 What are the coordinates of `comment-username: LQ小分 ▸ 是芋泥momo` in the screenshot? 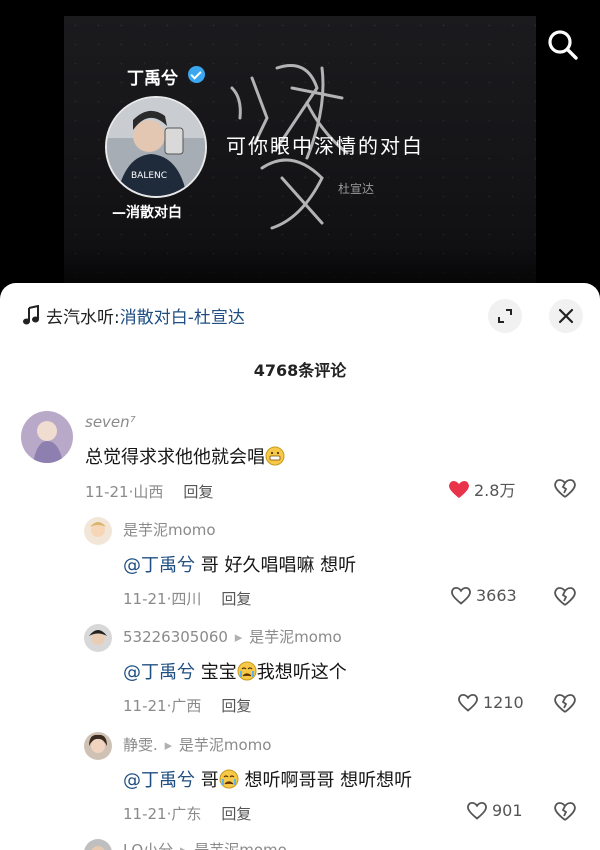 It's located at (205, 844).